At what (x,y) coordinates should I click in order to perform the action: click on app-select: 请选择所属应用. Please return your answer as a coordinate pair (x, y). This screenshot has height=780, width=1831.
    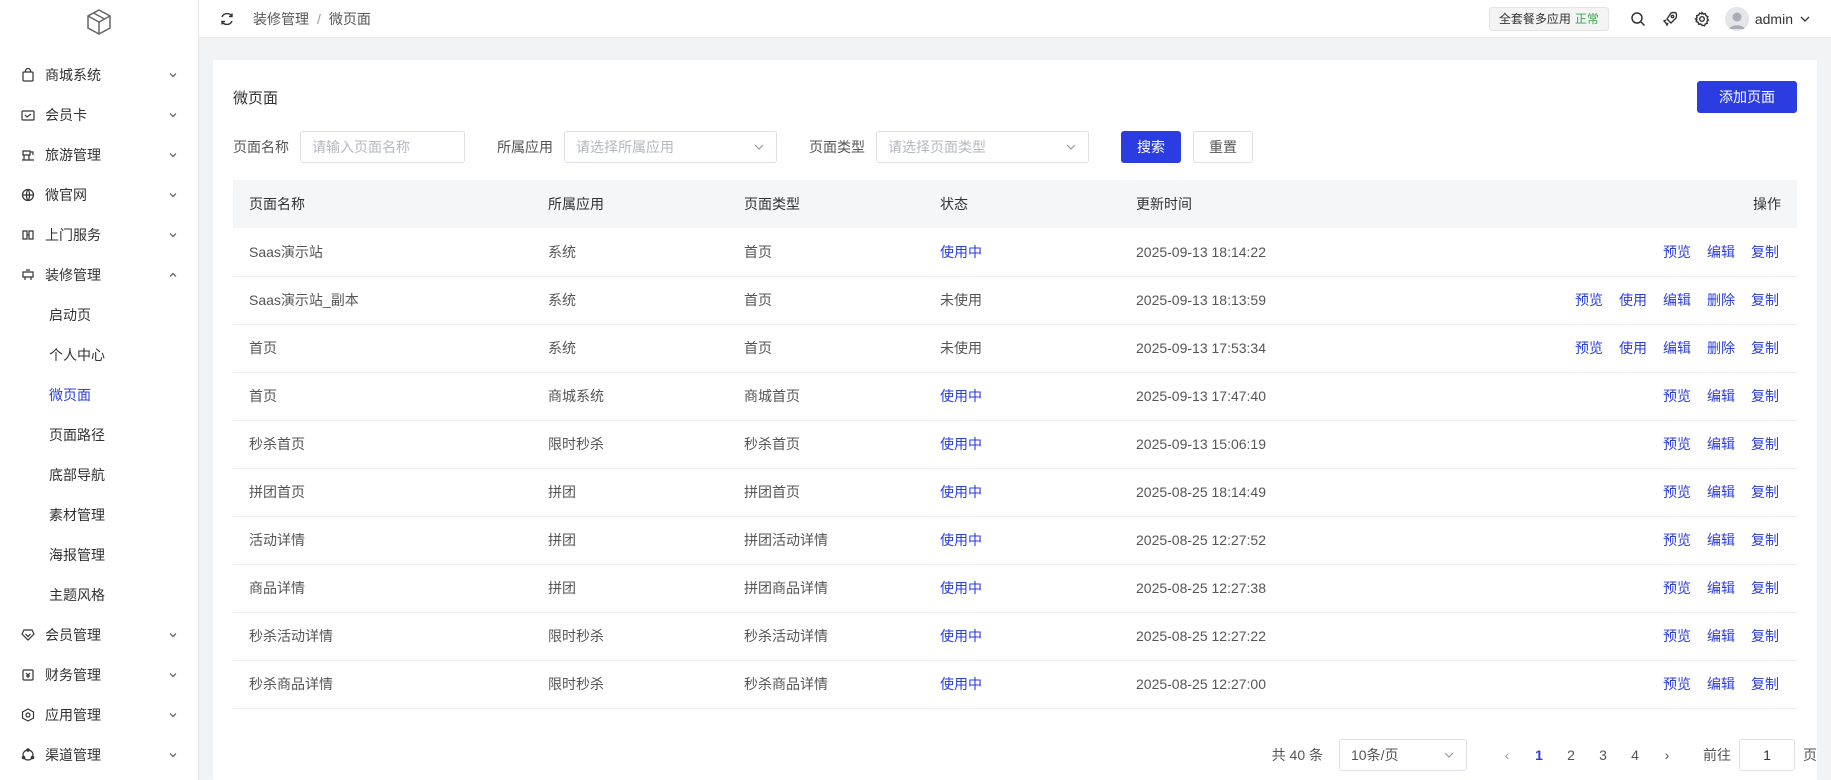
    Looking at the image, I should click on (670, 147).